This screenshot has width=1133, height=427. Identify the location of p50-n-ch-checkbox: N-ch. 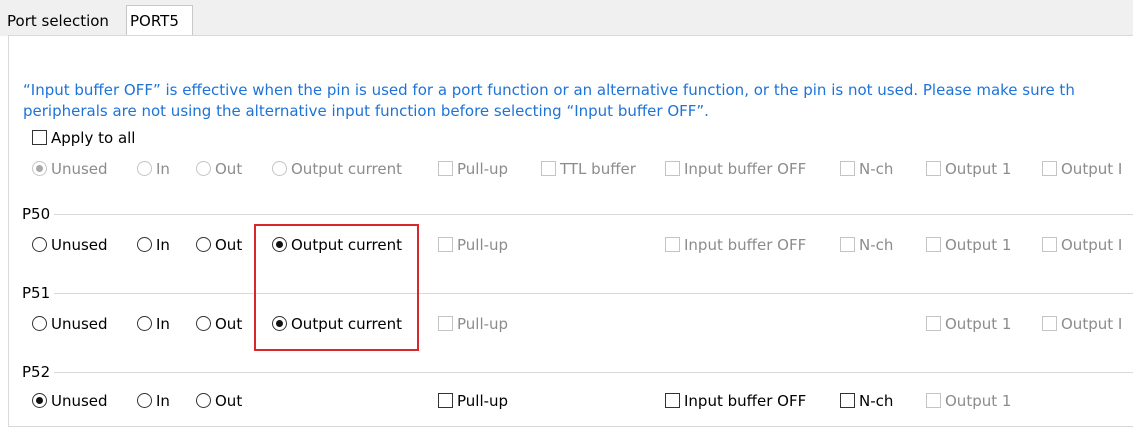
(866, 245).